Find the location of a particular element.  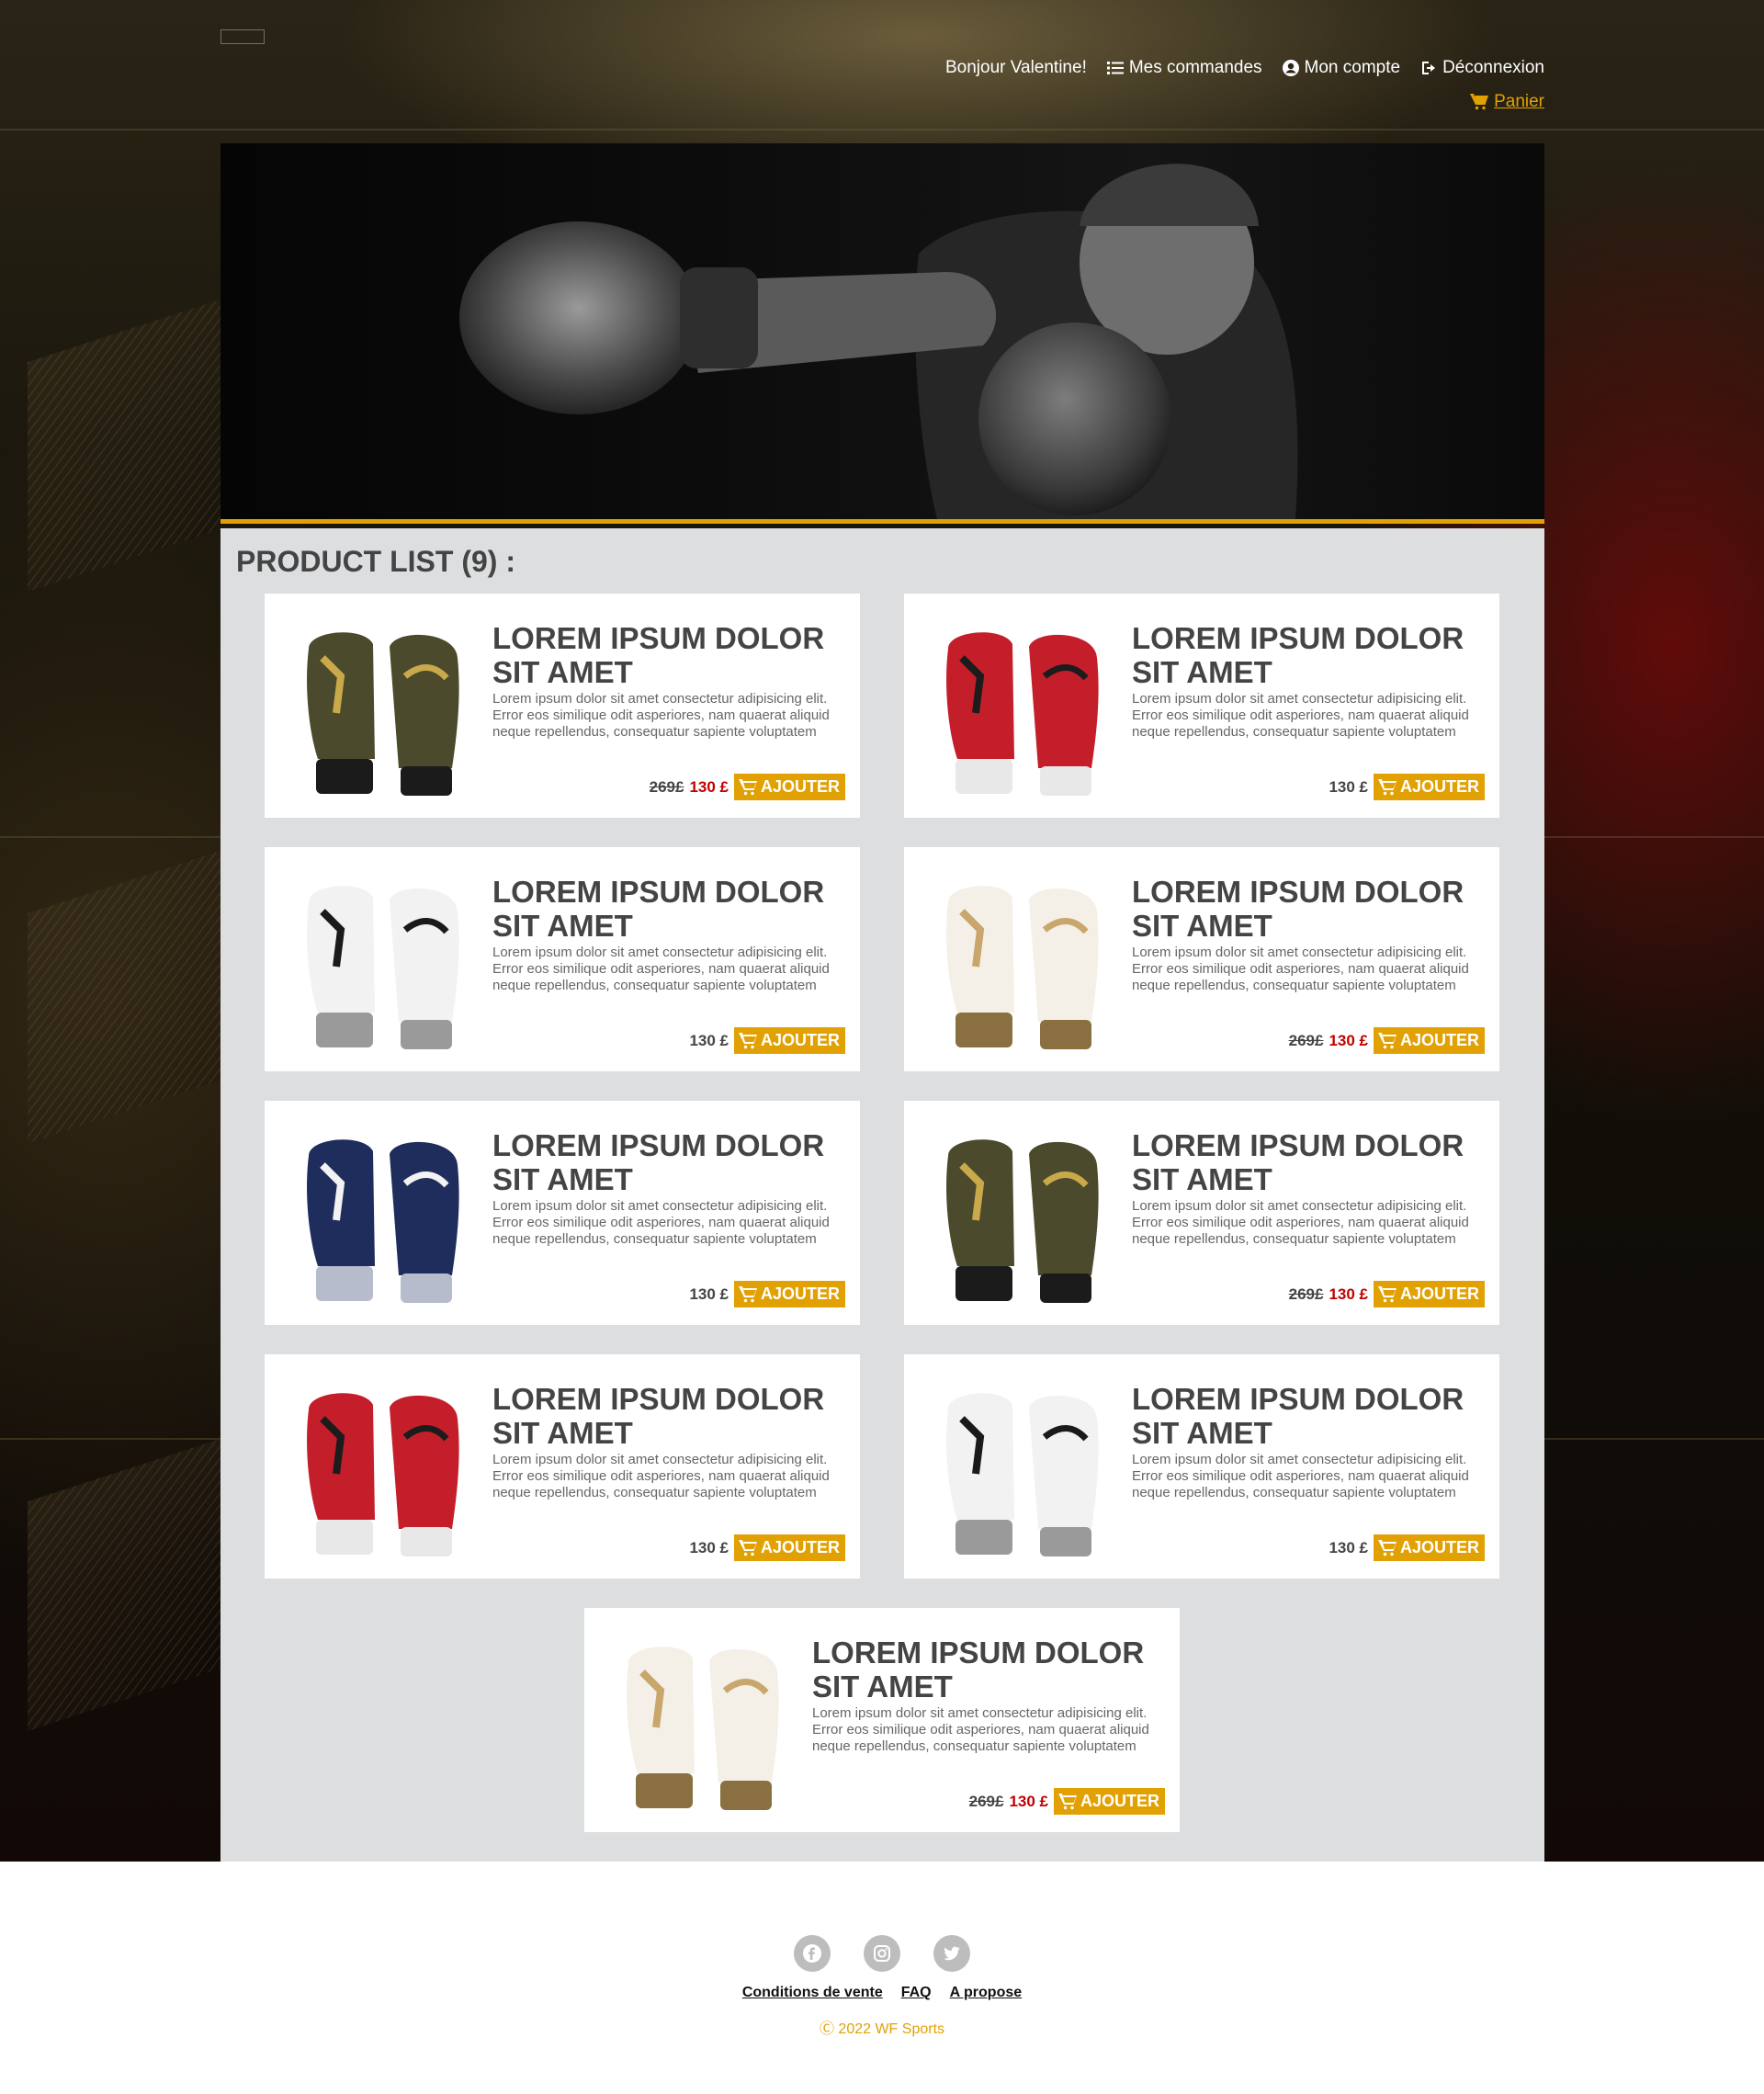

twitter-icon is located at coordinates (951, 1954).